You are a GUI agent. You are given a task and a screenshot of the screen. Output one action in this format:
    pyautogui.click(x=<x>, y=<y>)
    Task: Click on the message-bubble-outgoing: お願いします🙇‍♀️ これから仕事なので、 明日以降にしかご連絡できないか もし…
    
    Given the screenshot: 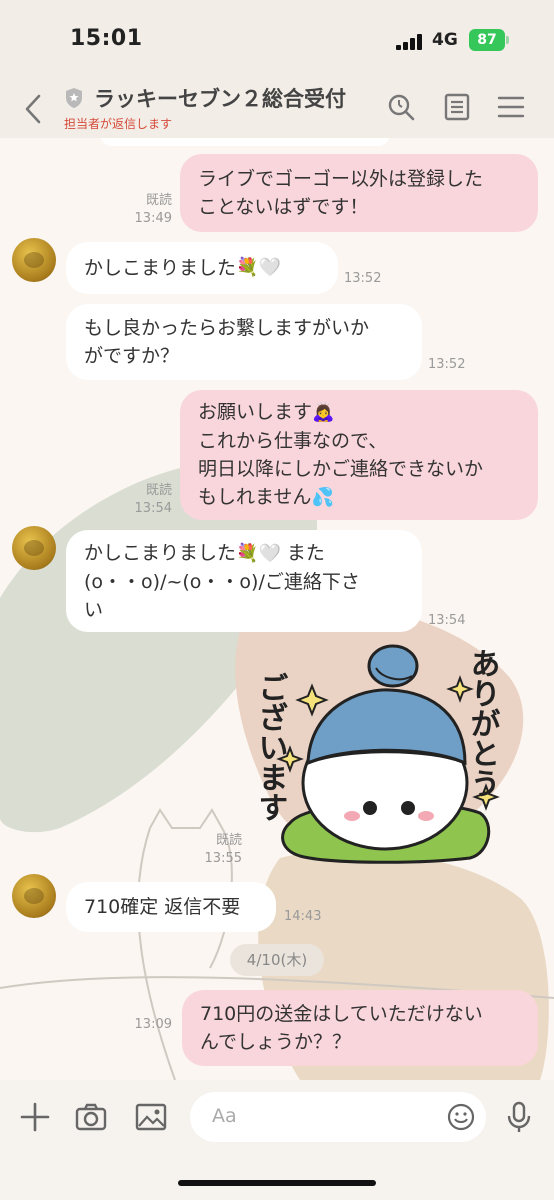 What is the action you would take?
    pyautogui.click(x=359, y=455)
    